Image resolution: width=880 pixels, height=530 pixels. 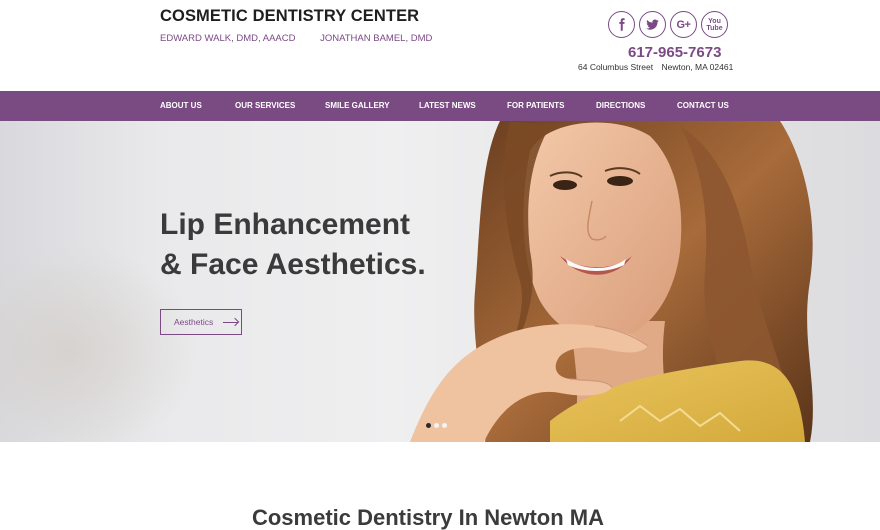 I want to click on nav-item-for-patients: FOR PATIENTS, so click(x=535, y=106).